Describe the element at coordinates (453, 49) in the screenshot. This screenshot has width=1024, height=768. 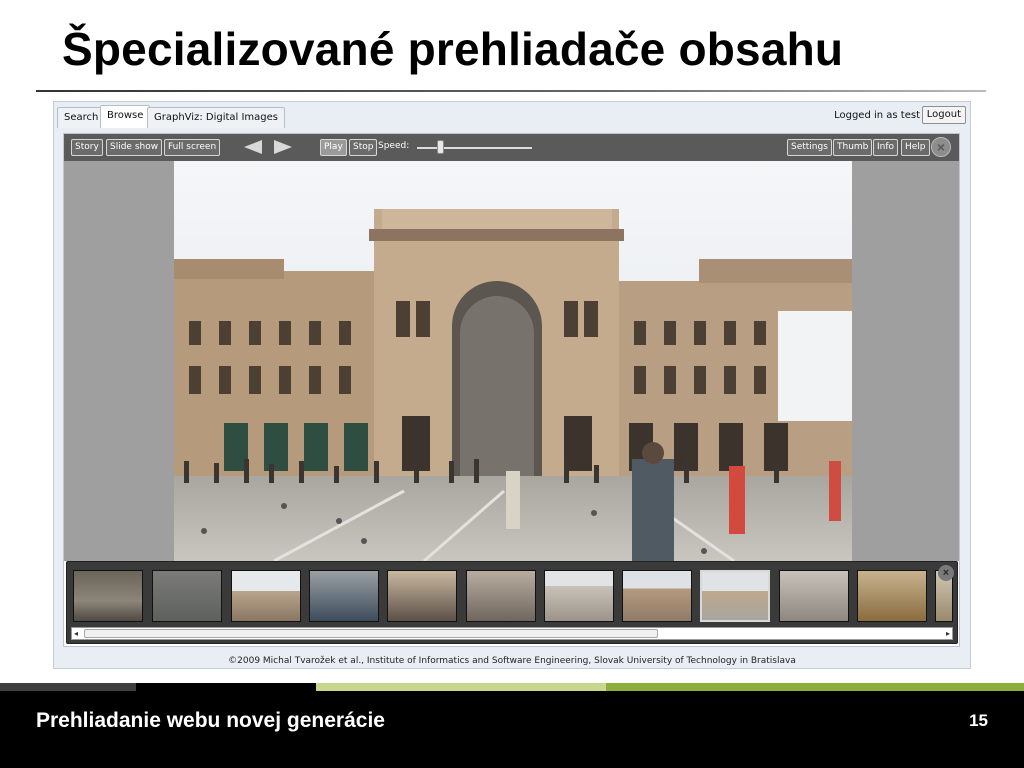
I see `slide-title: Špecializované prehliadače obsahu` at that location.